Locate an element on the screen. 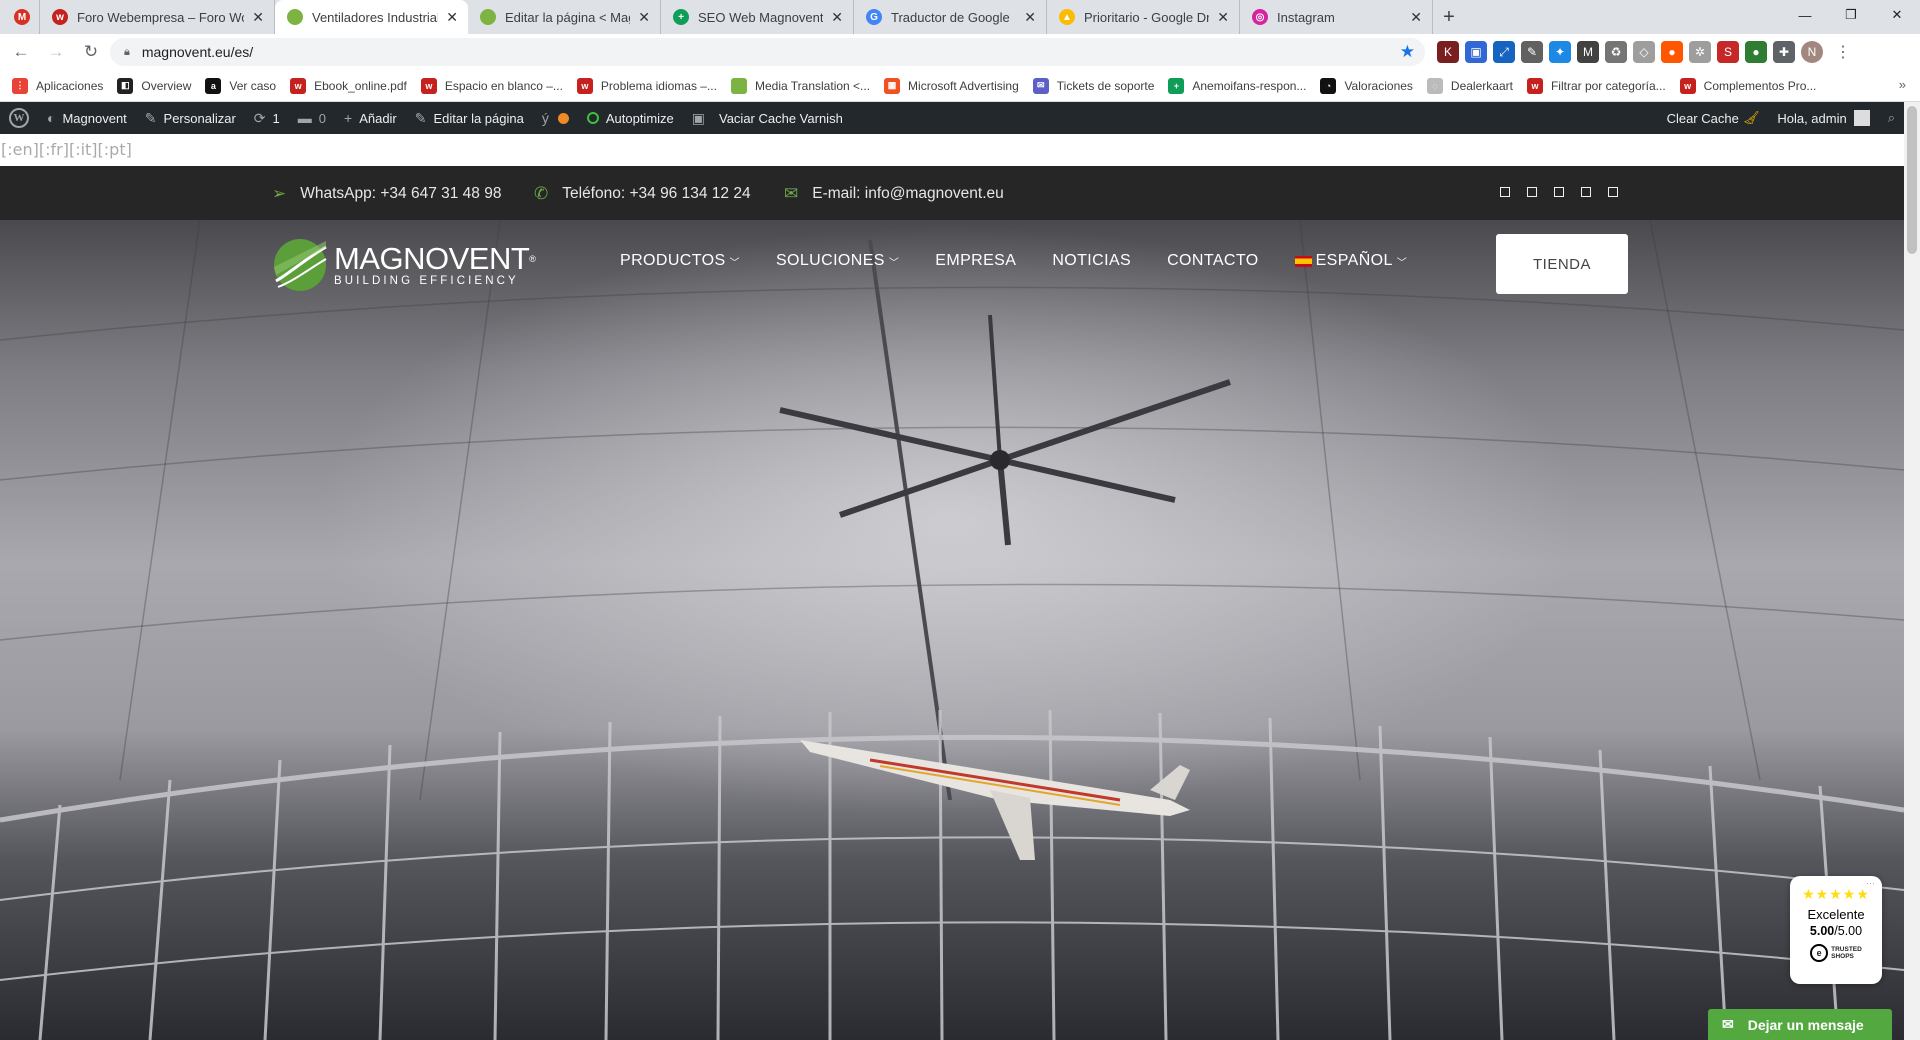  rating-score: 5.00/5.00 is located at coordinates (1836, 931).